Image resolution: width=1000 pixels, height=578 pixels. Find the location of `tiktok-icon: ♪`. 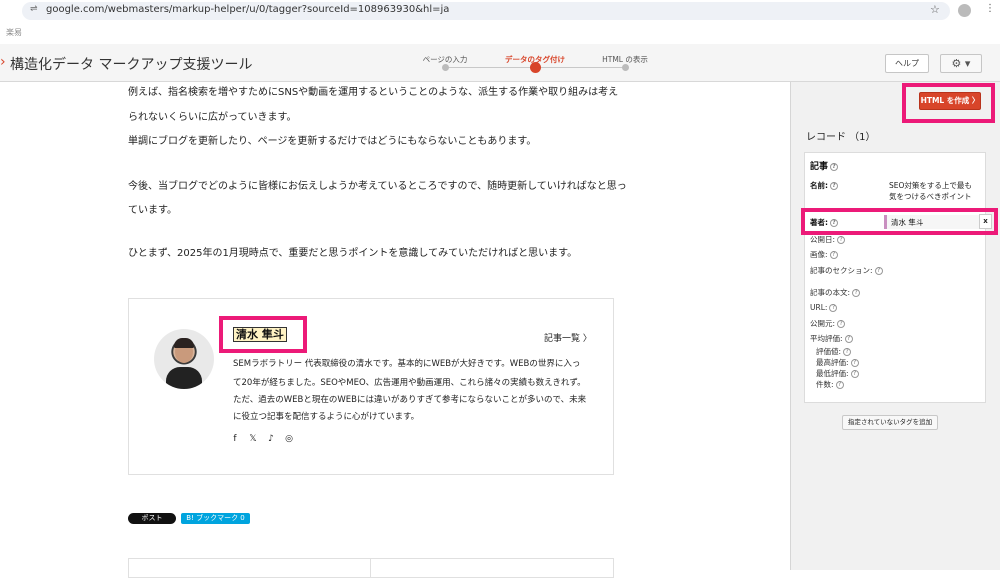

tiktok-icon: ♪ is located at coordinates (271, 439).